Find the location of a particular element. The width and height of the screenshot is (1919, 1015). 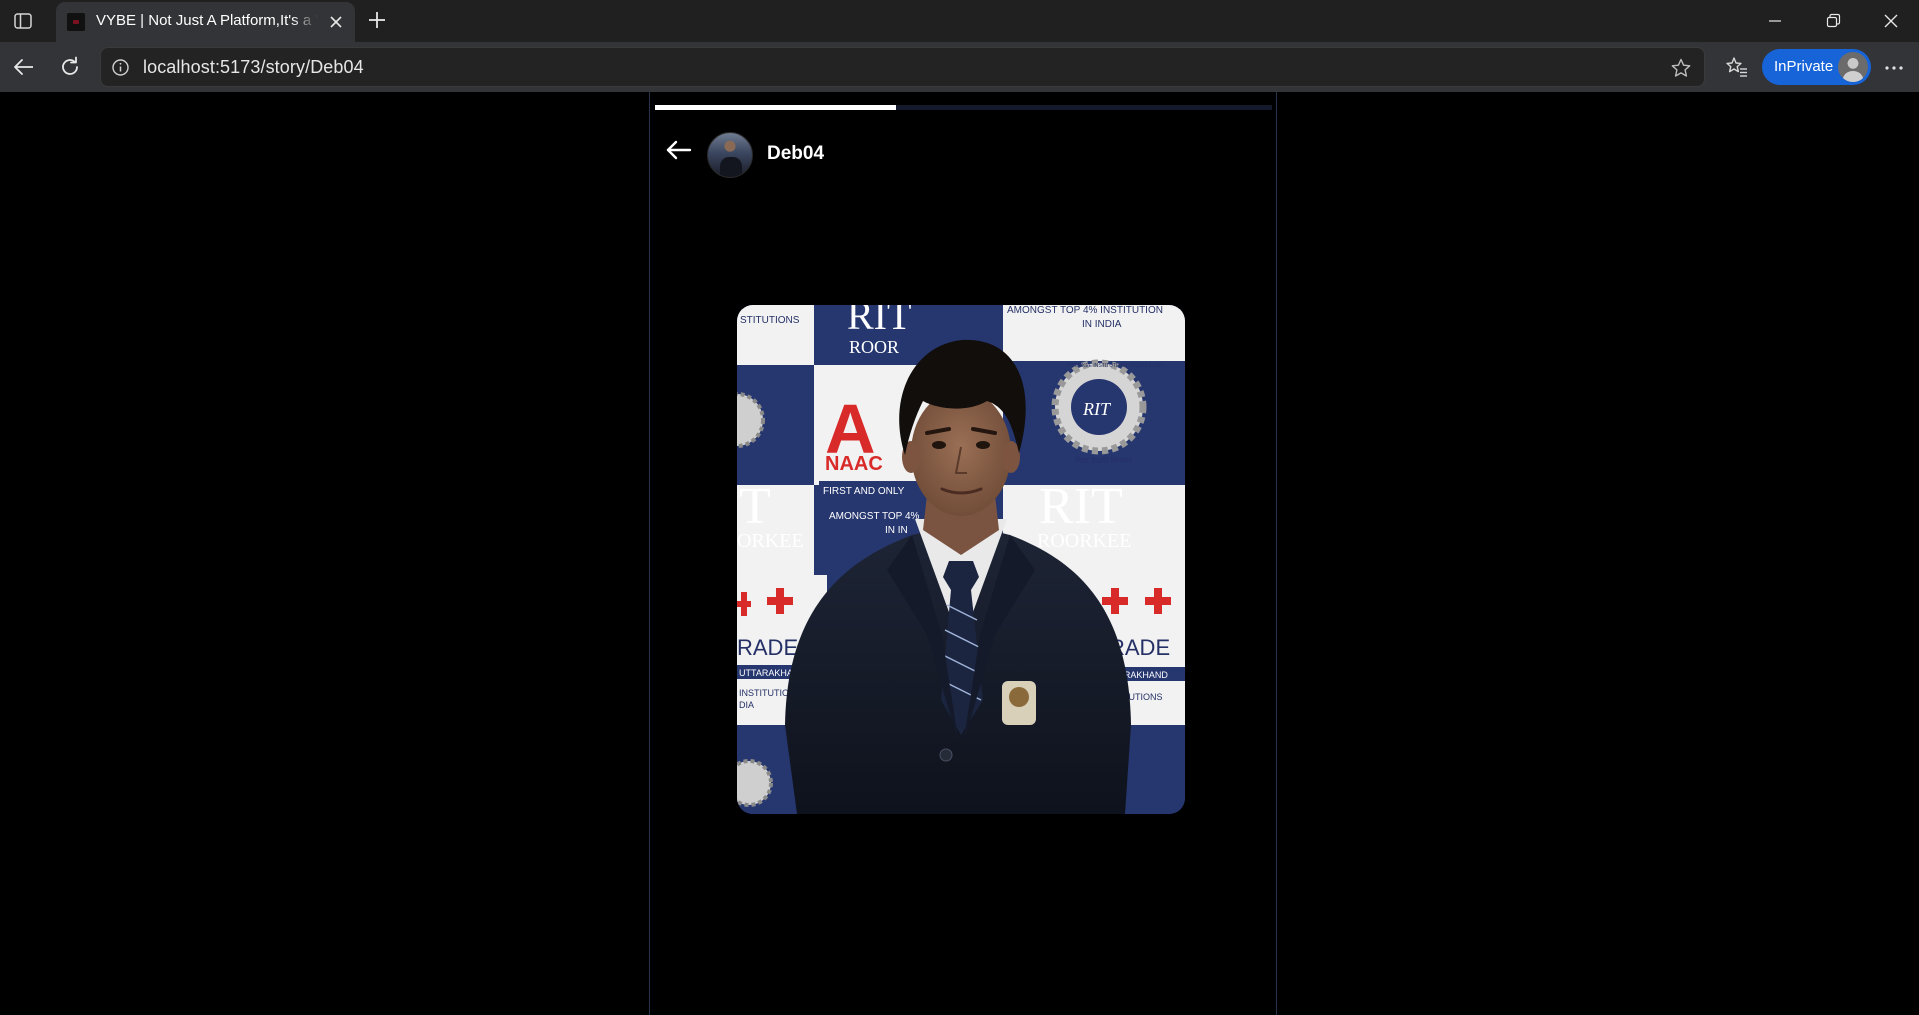

close-window-icon is located at coordinates (1891, 21).